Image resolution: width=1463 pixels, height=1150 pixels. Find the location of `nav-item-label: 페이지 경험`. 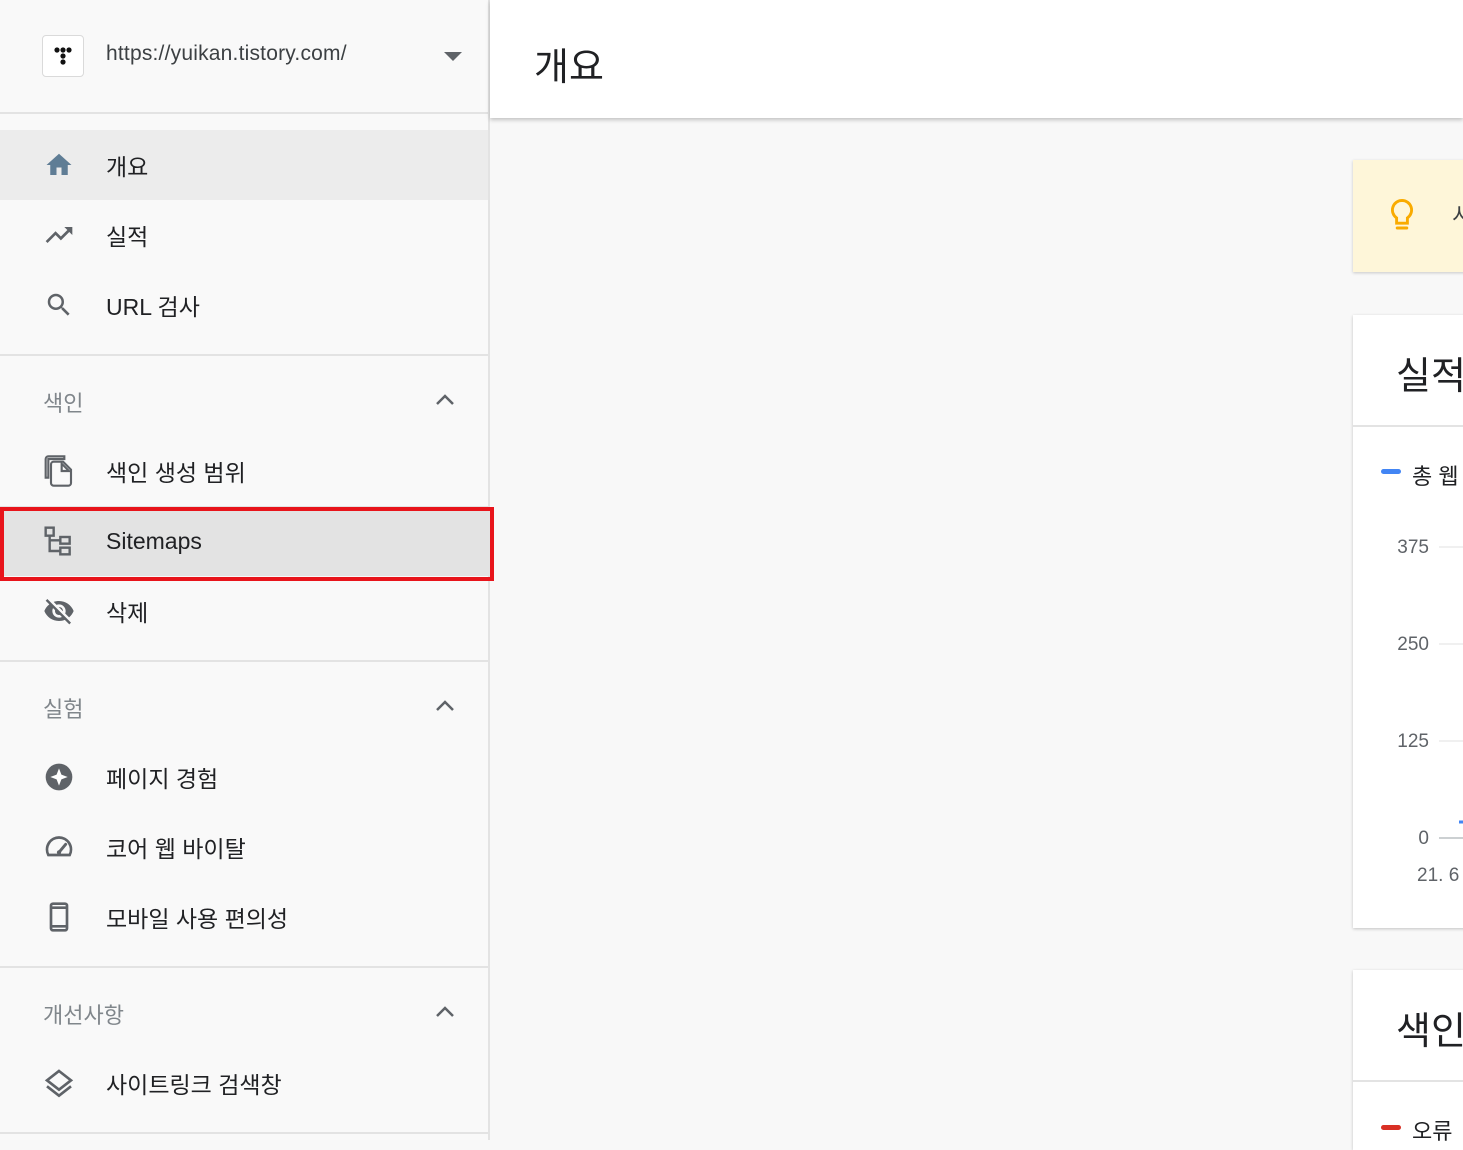

nav-item-label: 페이지 경험 is located at coordinates (162, 779).